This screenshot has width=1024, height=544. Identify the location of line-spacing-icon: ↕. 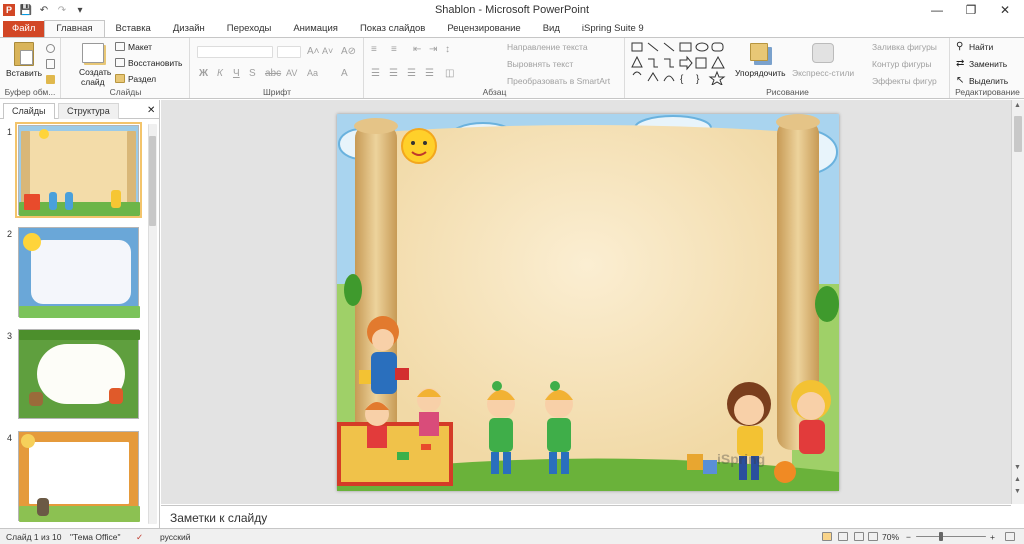
(447, 49).